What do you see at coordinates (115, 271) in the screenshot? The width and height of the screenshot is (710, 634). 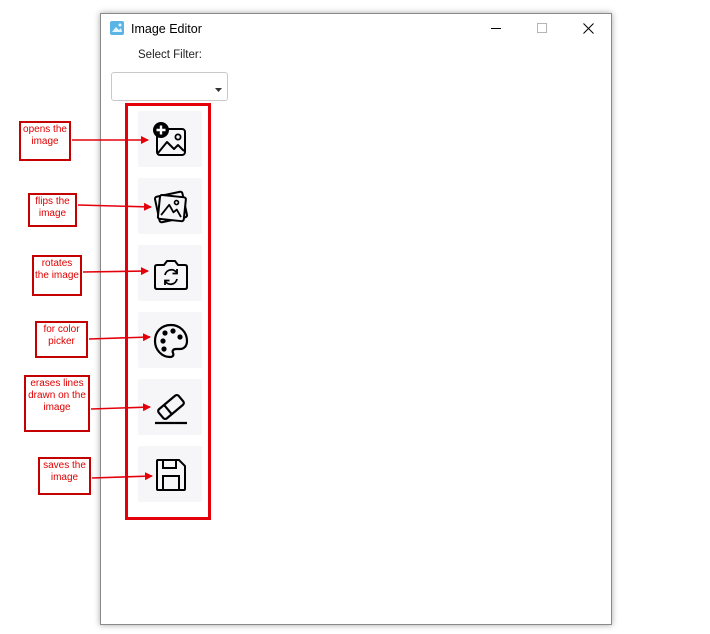 I see `arrow-rotate` at bounding box center [115, 271].